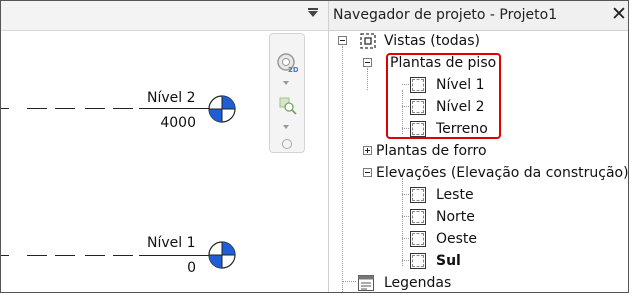  I want to click on tree-node-label: Oeste, so click(457, 239).